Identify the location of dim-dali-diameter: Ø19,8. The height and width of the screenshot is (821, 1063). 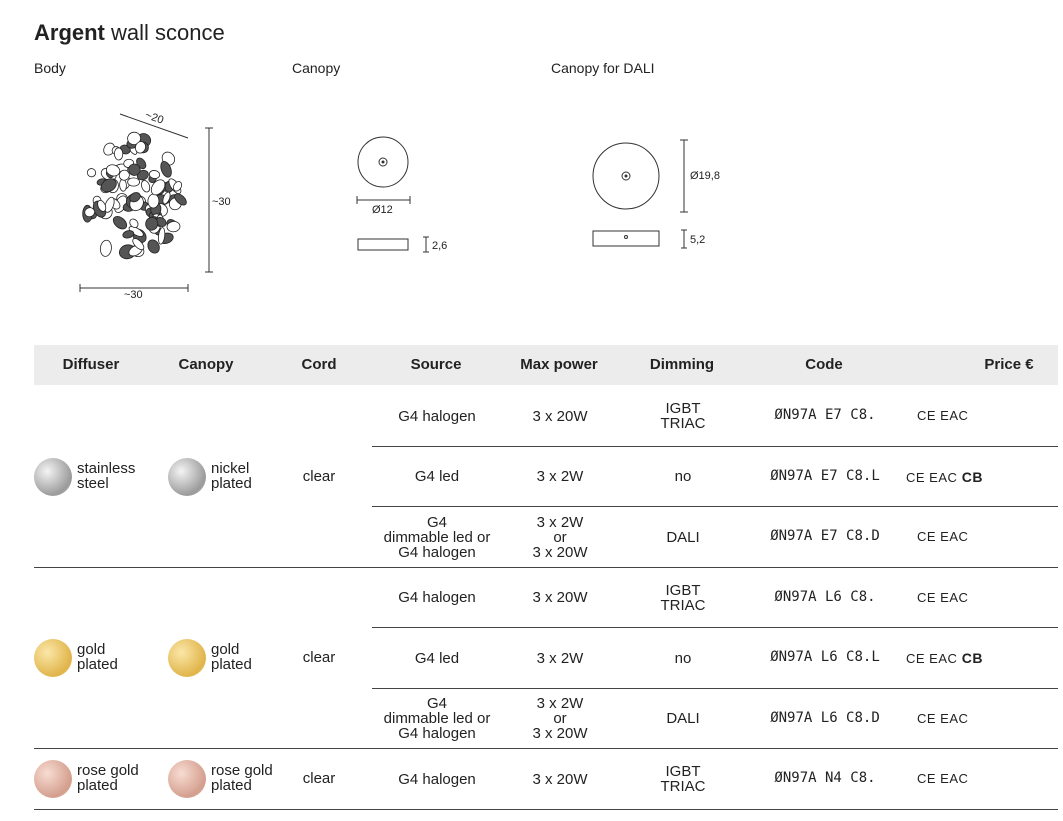
(705, 176).